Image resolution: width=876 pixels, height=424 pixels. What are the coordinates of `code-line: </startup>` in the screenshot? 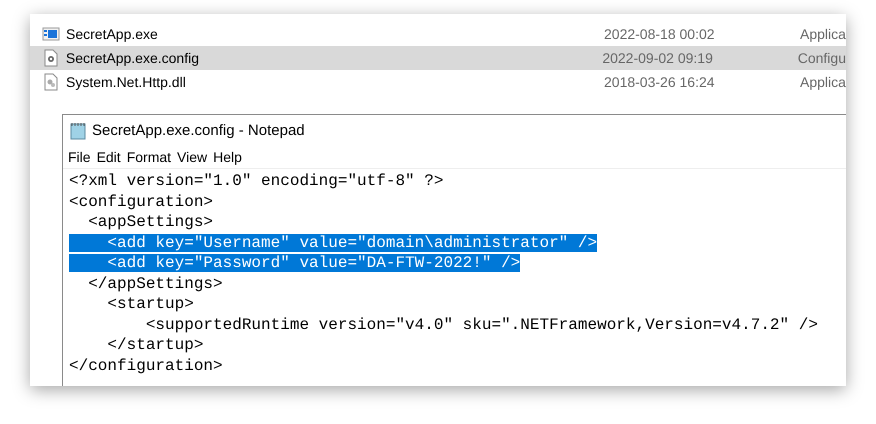 It's located at (155, 345).